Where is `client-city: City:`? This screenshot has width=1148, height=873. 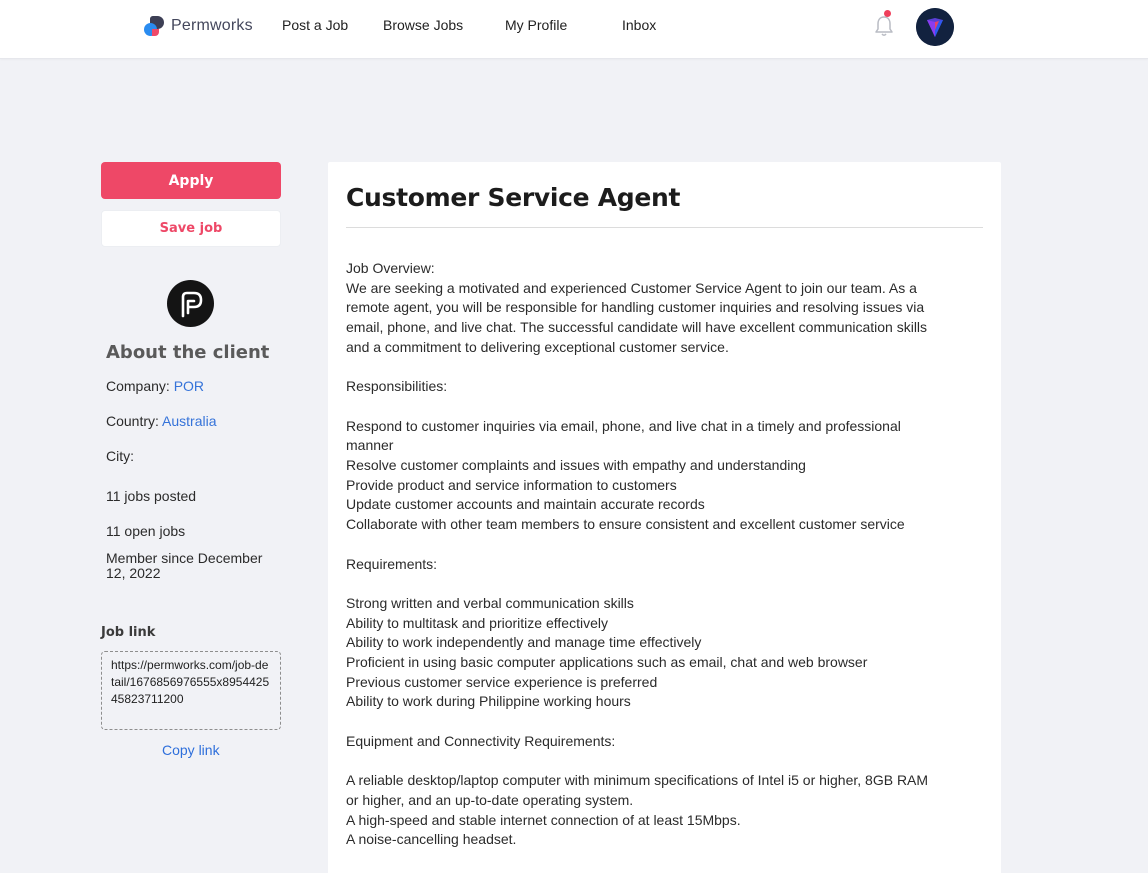
client-city: City: is located at coordinates (120, 456).